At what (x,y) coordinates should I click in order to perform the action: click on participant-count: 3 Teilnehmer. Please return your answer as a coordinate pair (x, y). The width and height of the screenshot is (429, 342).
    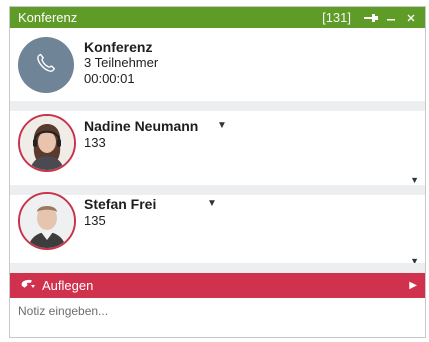
    Looking at the image, I should click on (121, 62).